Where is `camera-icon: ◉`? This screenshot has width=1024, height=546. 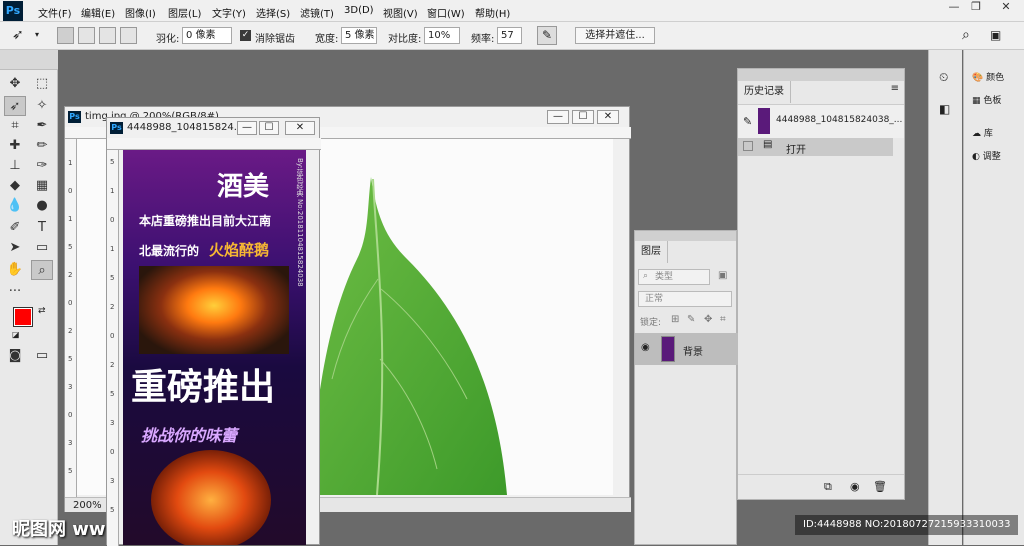 camera-icon: ◉ is located at coordinates (855, 486).